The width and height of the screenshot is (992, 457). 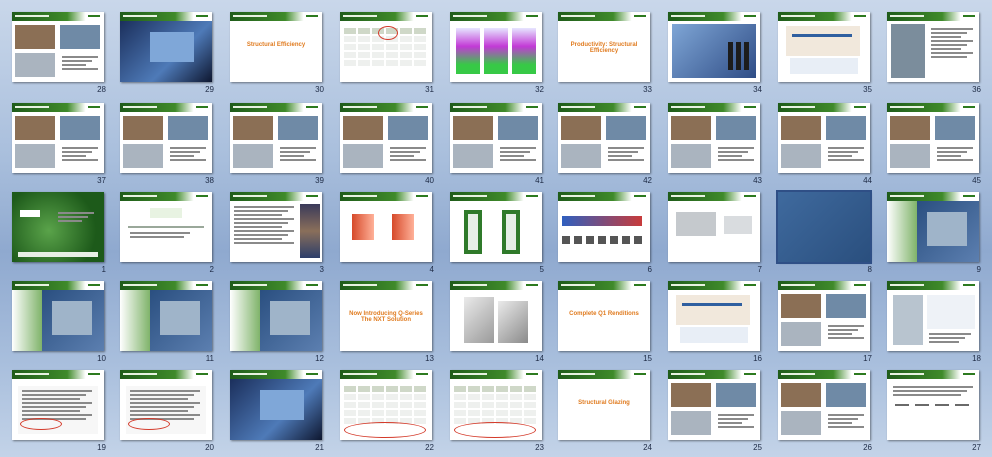 I want to click on slide-thumbnail-15: Complete Q1 Renditions, so click(x=604, y=316).